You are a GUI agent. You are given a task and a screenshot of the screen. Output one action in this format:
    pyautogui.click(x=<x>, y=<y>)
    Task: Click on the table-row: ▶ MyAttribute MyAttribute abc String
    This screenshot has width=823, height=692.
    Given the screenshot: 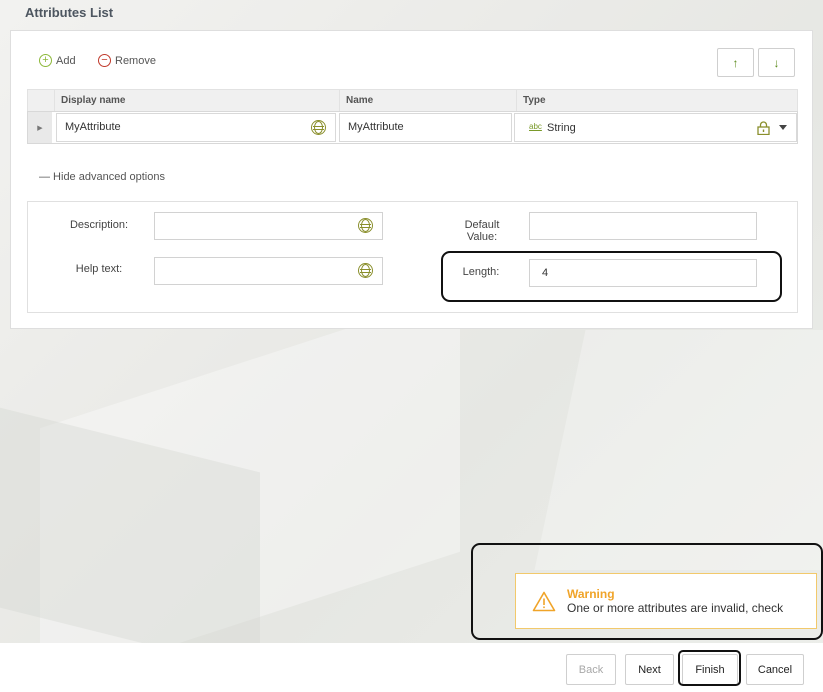 What is the action you would take?
    pyautogui.click(x=412, y=127)
    